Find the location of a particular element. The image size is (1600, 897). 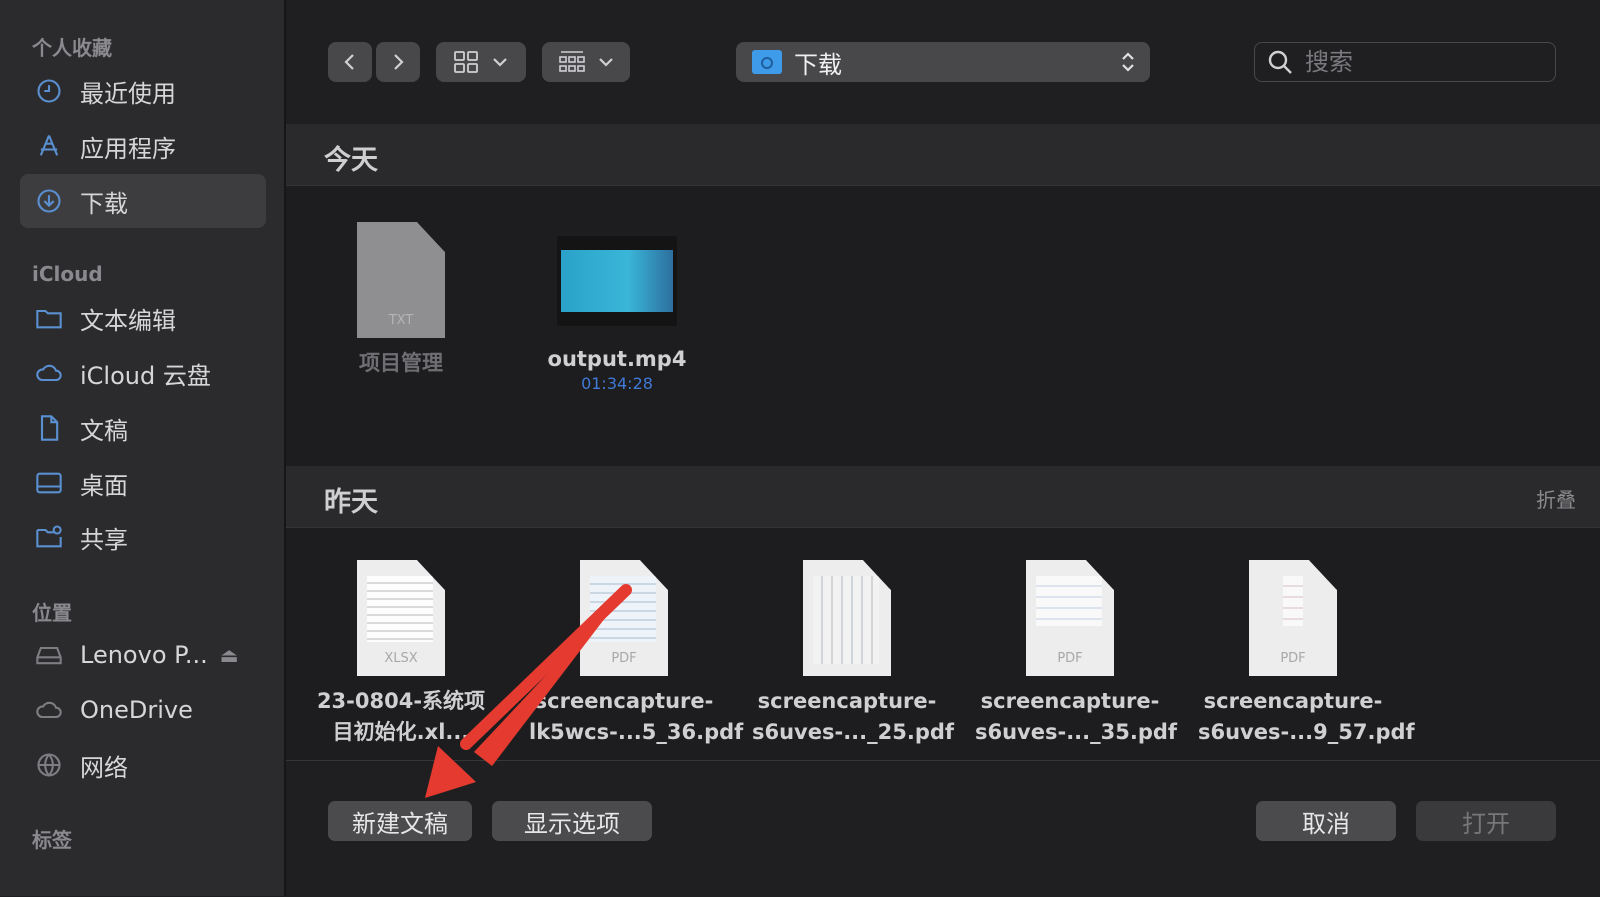

file-item: PDF screencapture-s6uves-..._35.pdf is located at coordinates (1076, 654).